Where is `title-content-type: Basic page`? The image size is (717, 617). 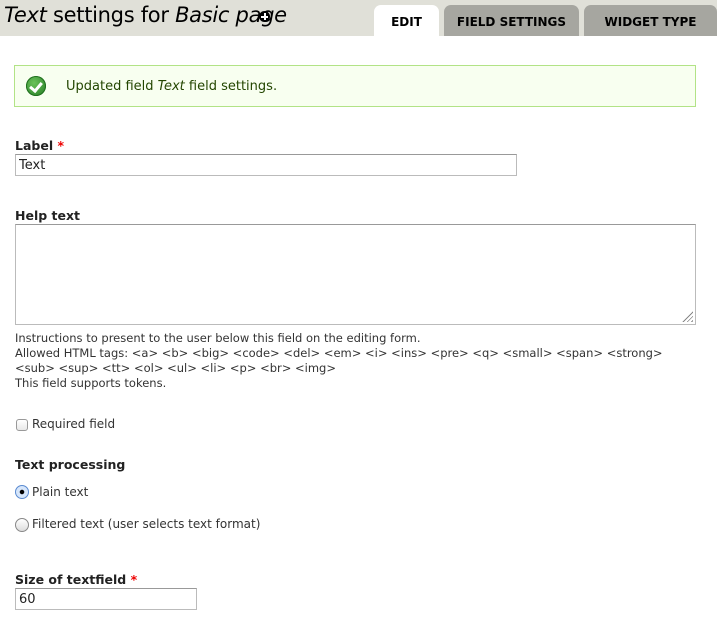 title-content-type: Basic page is located at coordinates (231, 15).